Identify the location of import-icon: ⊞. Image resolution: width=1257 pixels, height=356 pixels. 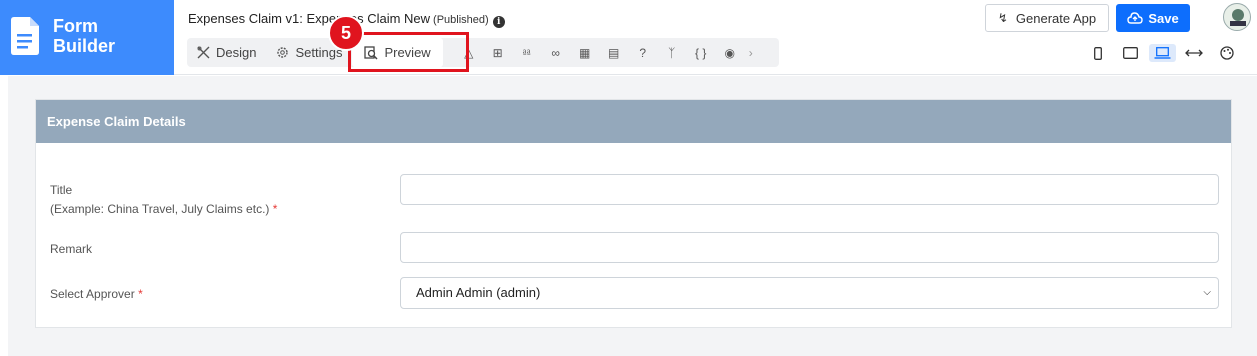
(498, 52).